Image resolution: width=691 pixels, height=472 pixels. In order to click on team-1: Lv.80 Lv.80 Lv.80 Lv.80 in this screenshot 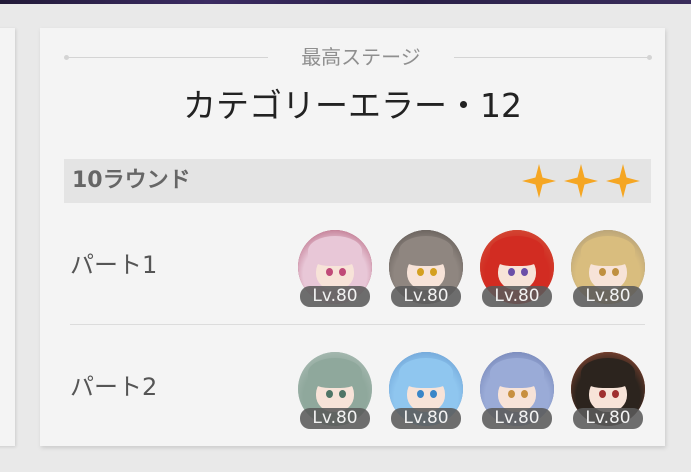, I will do `click(471, 268)`.